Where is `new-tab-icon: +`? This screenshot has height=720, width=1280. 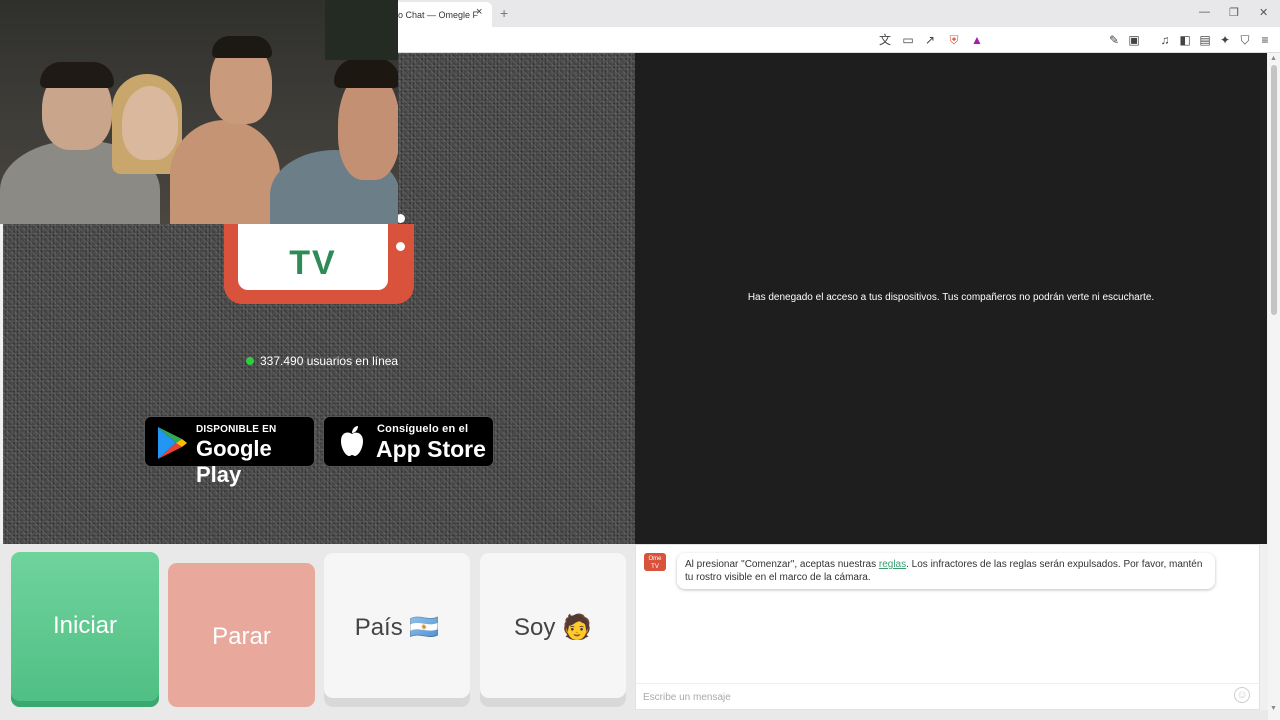 new-tab-icon: + is located at coordinates (504, 13).